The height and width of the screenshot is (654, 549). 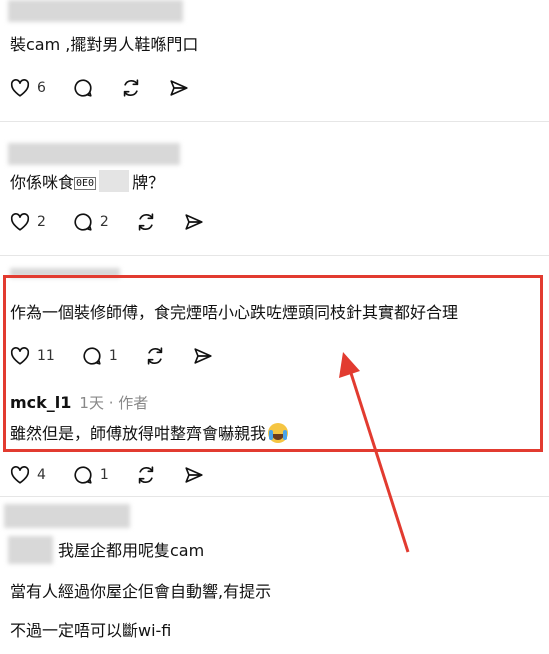 I want to click on like-button: 2, so click(x=27, y=222).